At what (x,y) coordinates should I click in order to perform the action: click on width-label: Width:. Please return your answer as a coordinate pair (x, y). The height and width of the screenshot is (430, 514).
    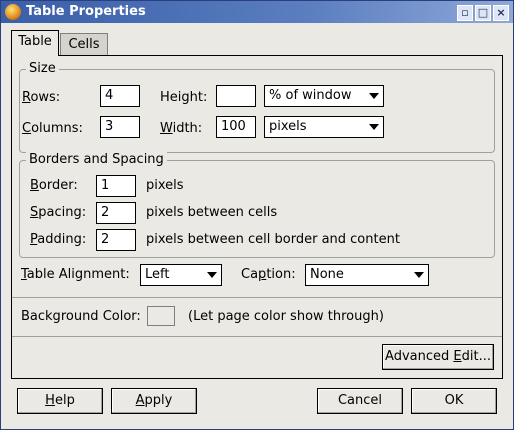
    Looking at the image, I should click on (181, 128).